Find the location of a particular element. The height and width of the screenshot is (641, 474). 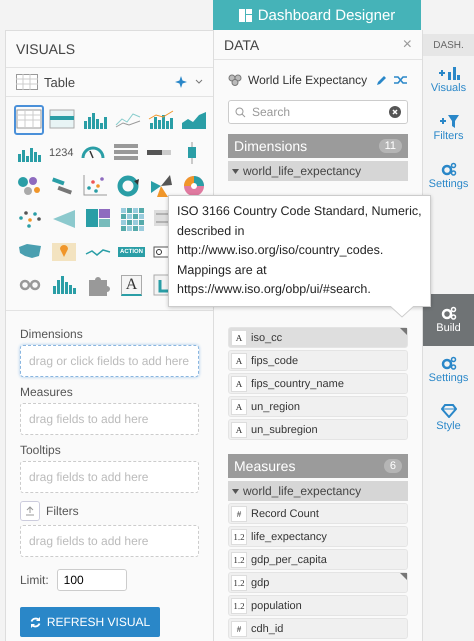

field-name: gdp is located at coordinates (260, 582).